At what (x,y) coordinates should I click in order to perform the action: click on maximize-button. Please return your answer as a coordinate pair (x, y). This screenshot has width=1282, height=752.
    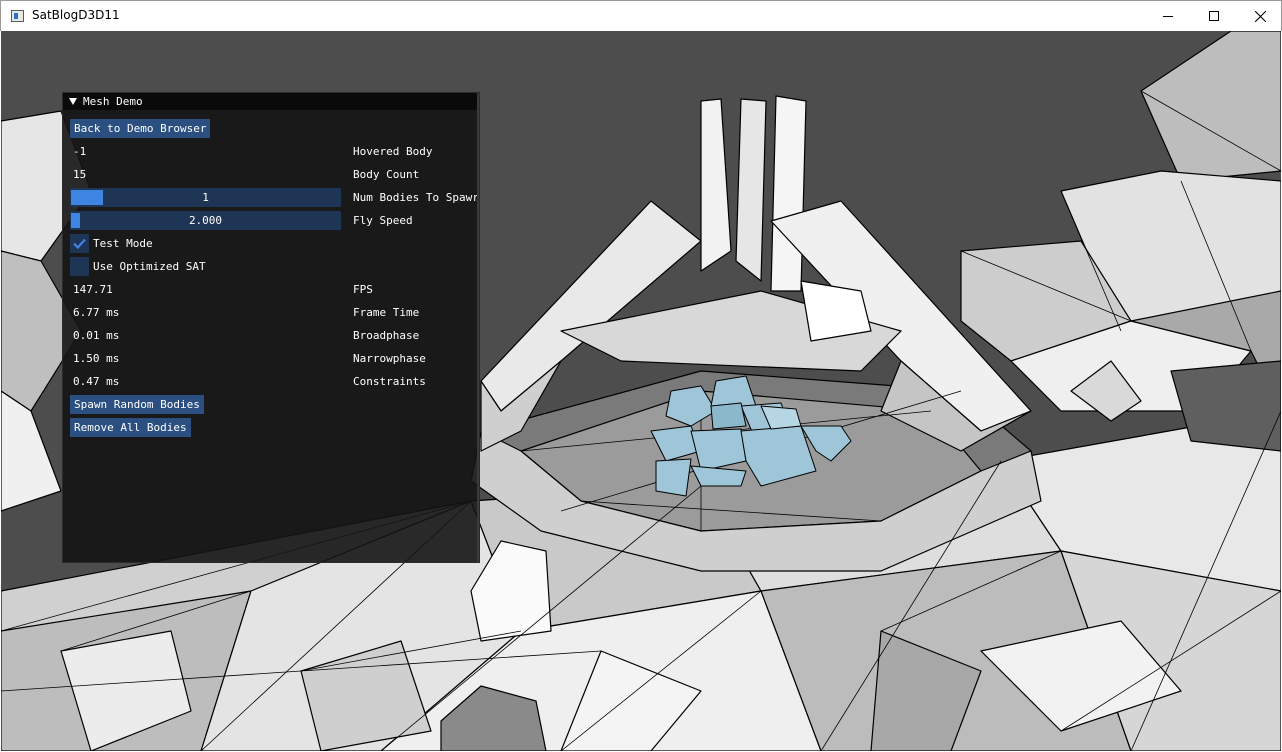
    Looking at the image, I should click on (1214, 16).